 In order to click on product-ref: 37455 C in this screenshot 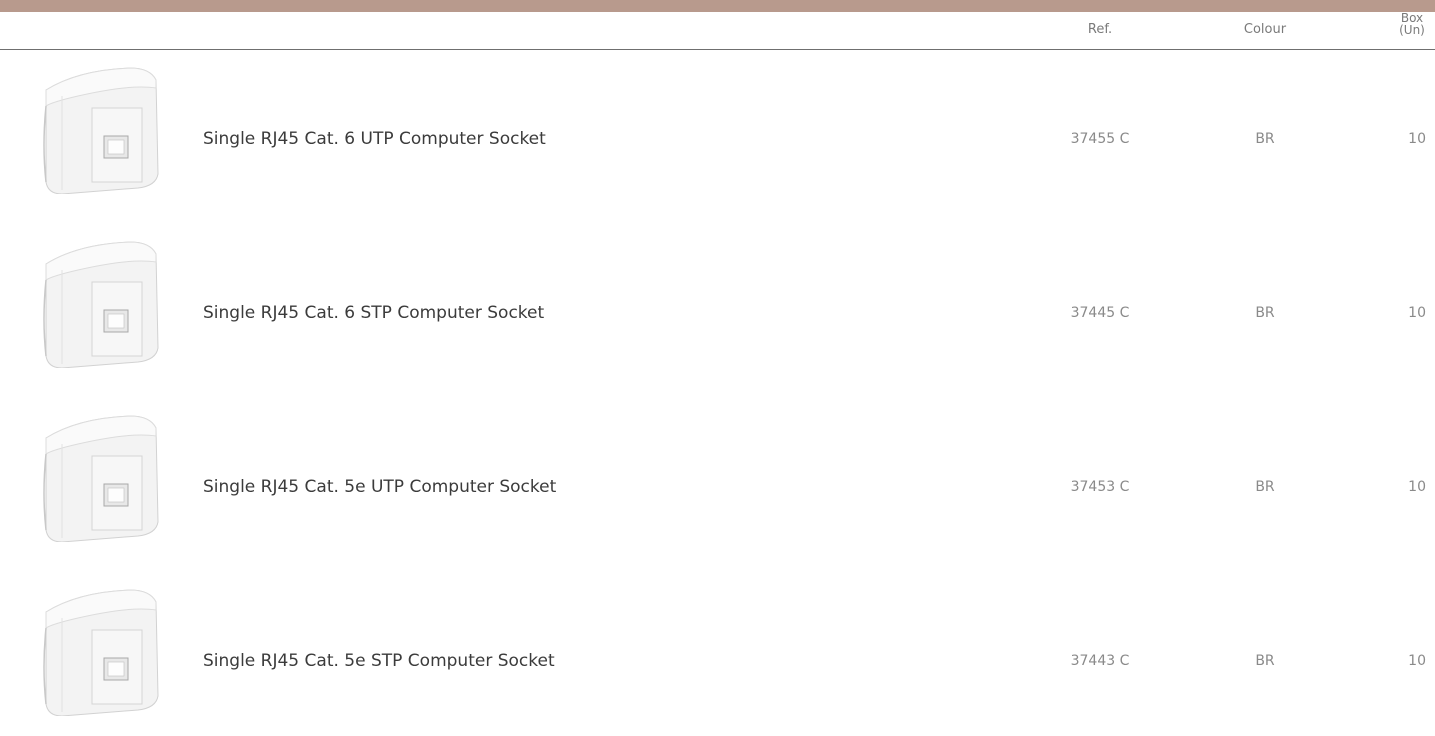, I will do `click(1100, 139)`.